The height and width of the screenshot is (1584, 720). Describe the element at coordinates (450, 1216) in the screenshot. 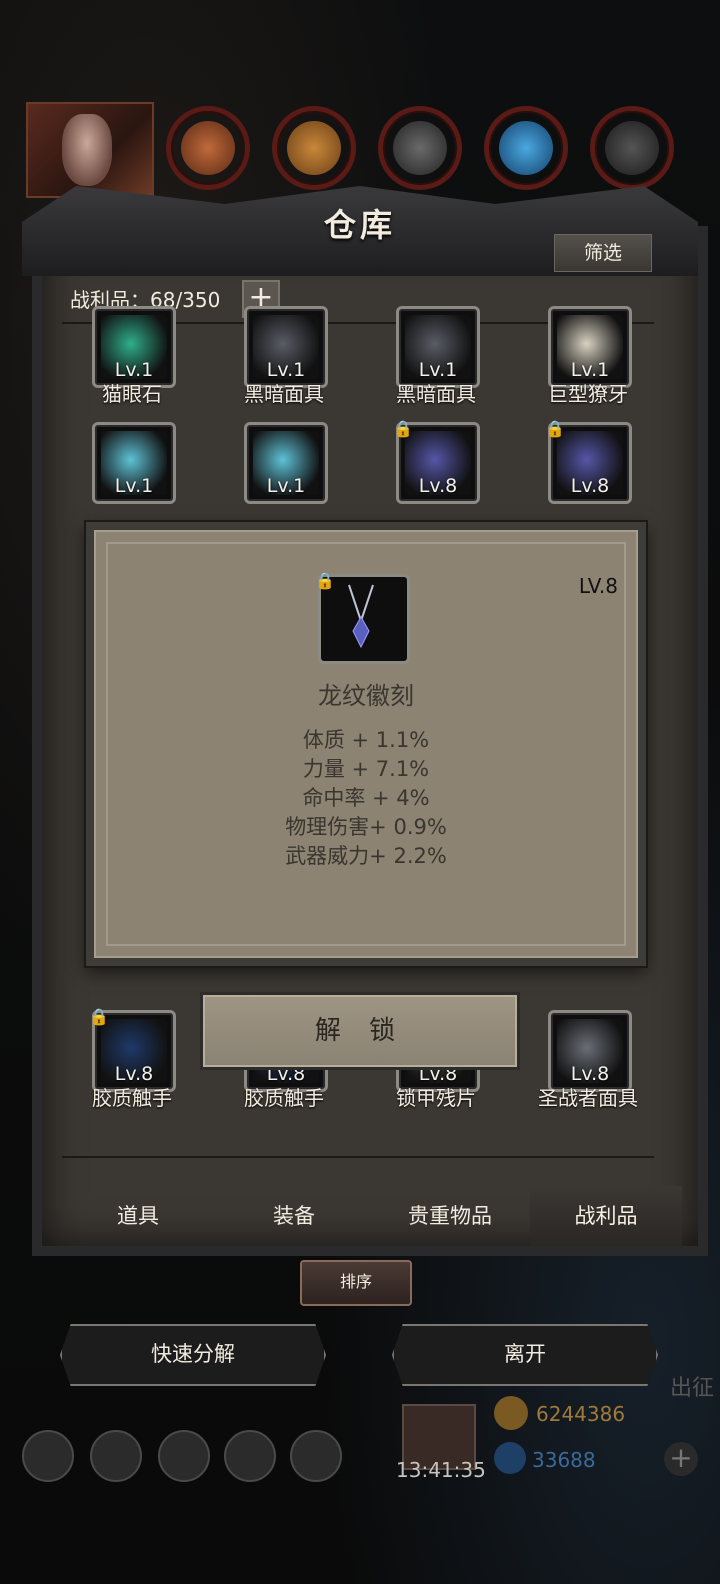

I see `tab-valuables: 贵重物品` at that location.